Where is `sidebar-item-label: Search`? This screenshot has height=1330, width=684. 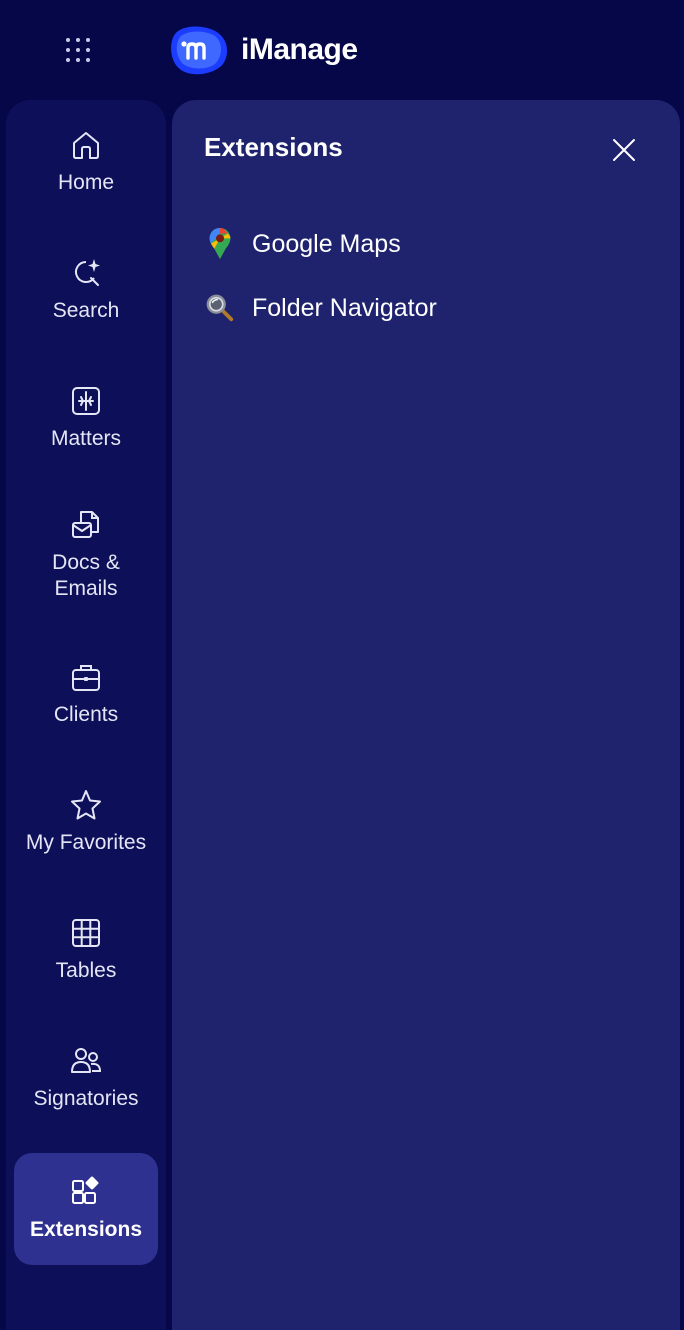 sidebar-item-label: Search is located at coordinates (86, 310).